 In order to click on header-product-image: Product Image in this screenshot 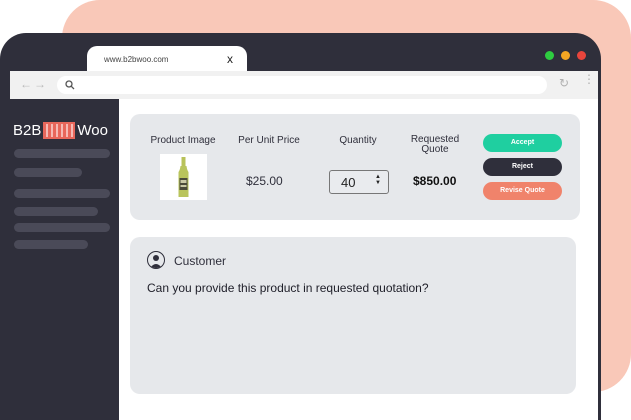, I will do `click(183, 140)`.